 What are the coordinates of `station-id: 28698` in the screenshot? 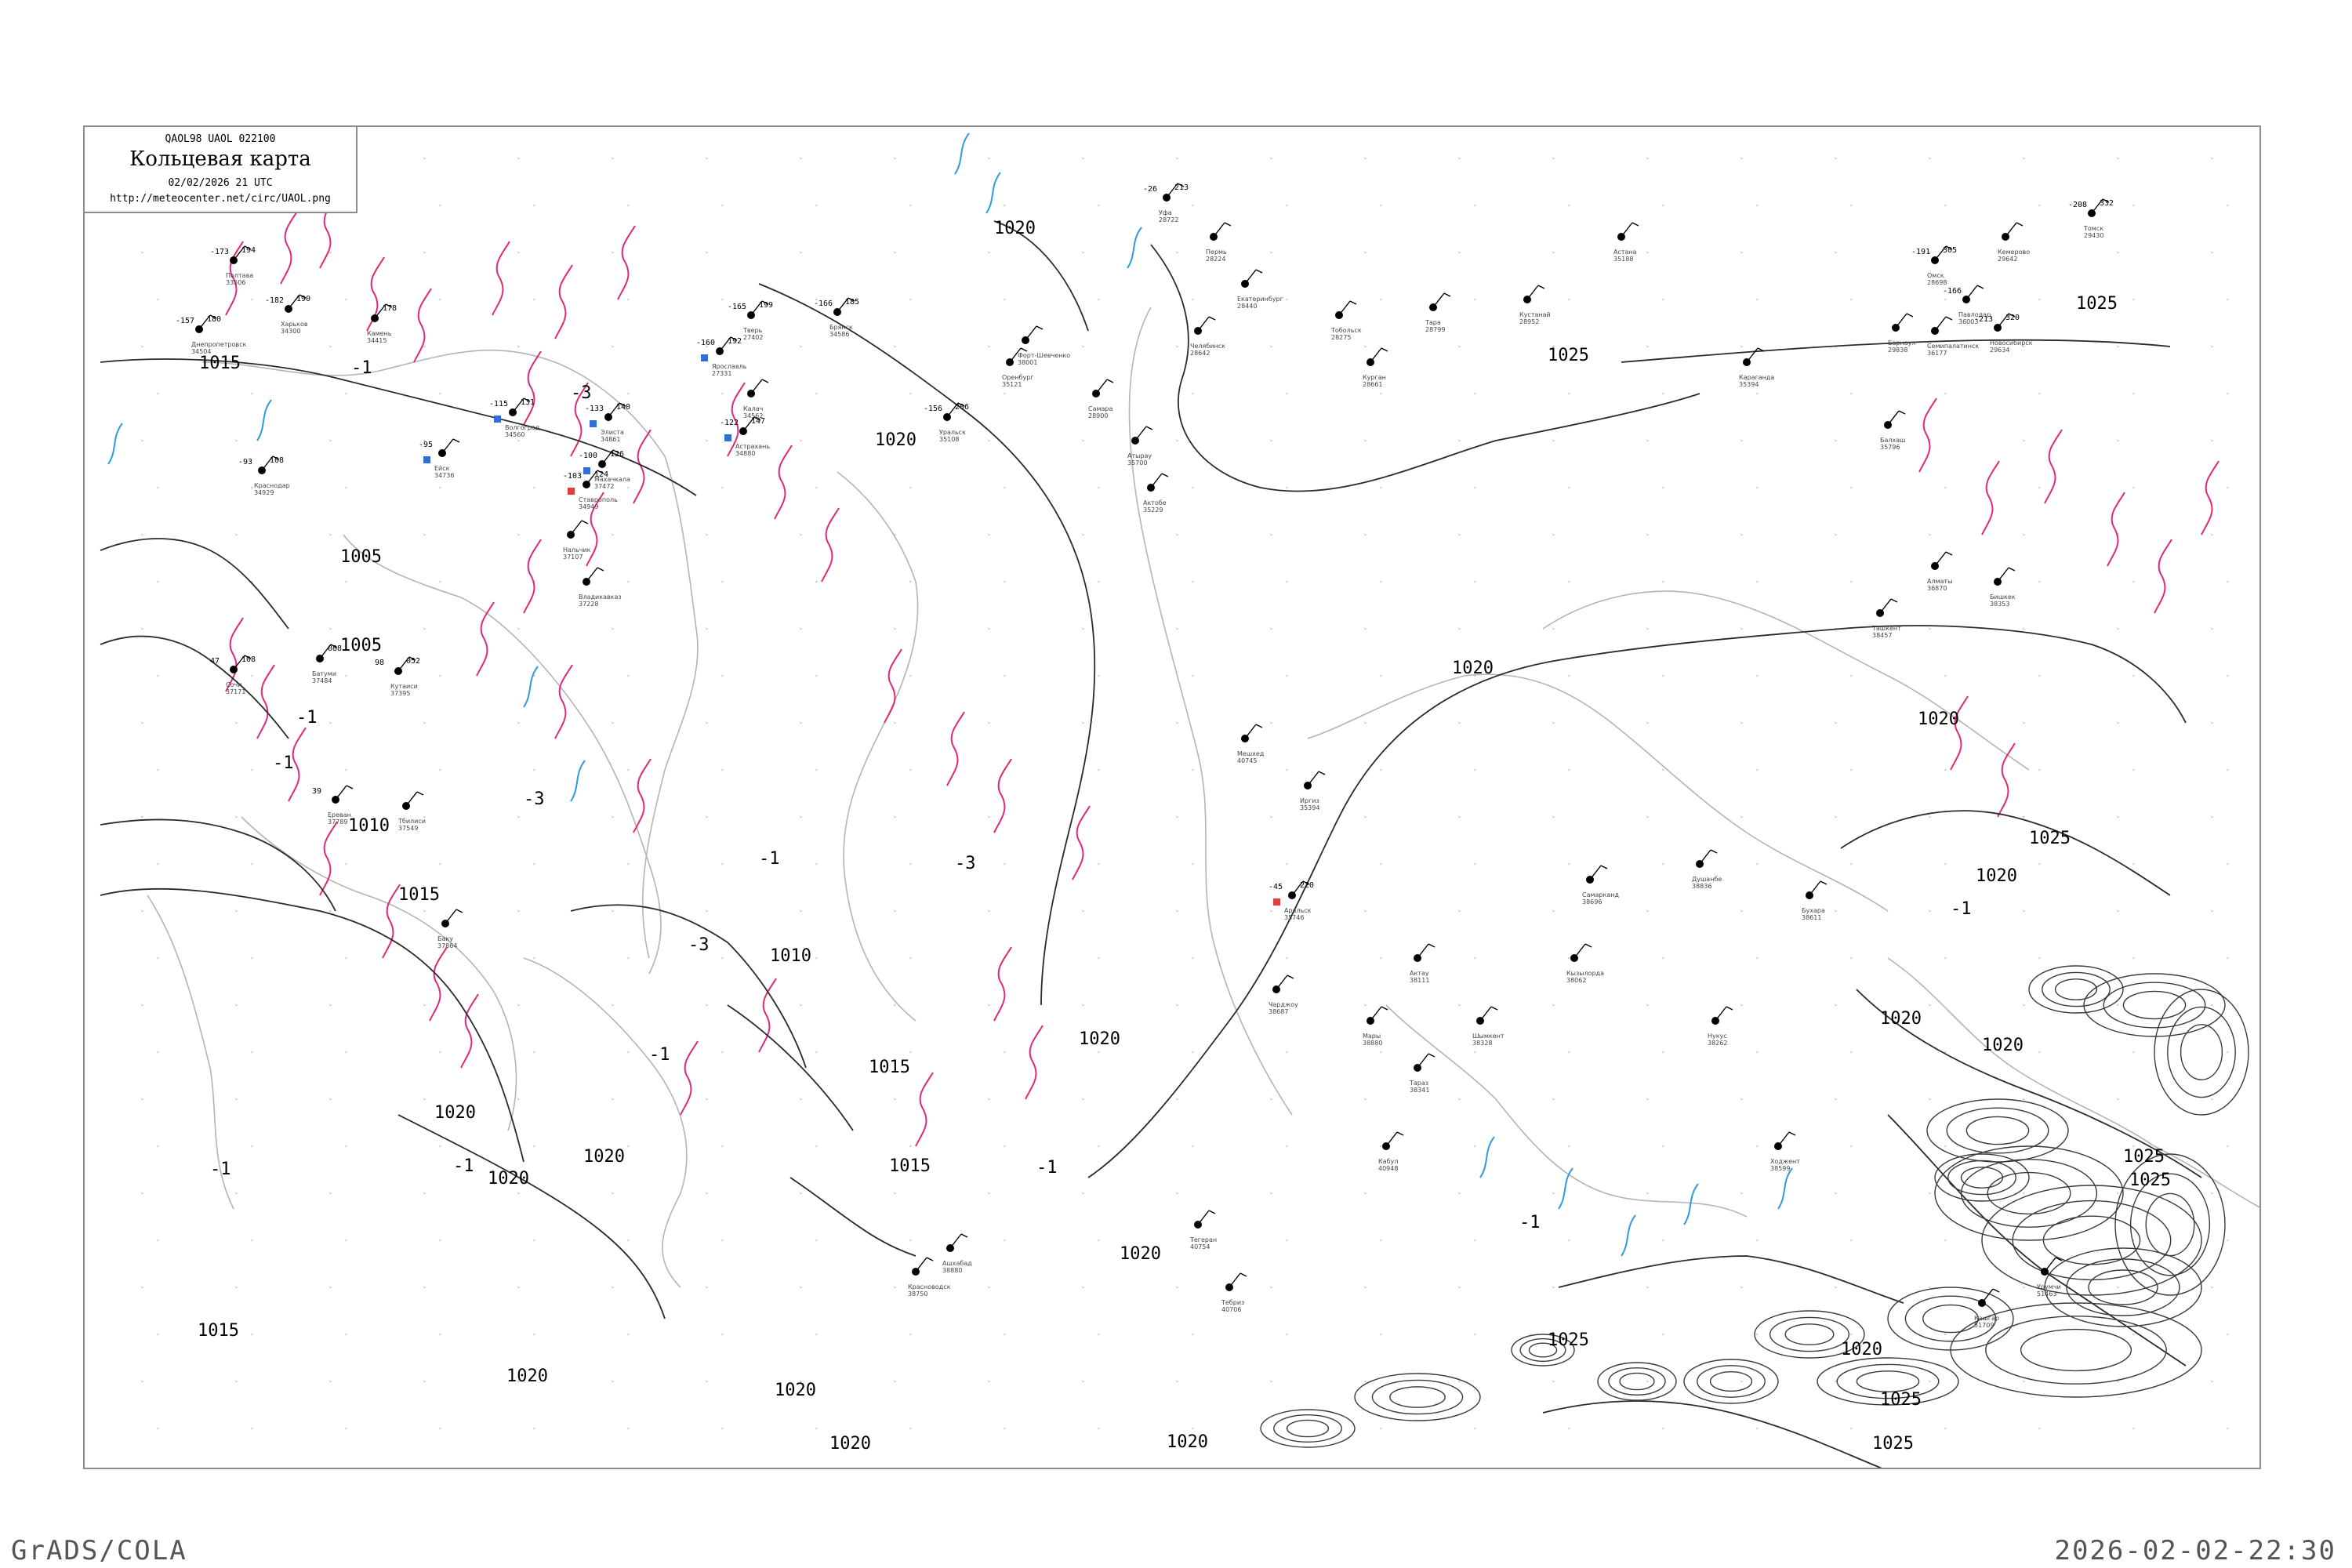 It's located at (1937, 282).